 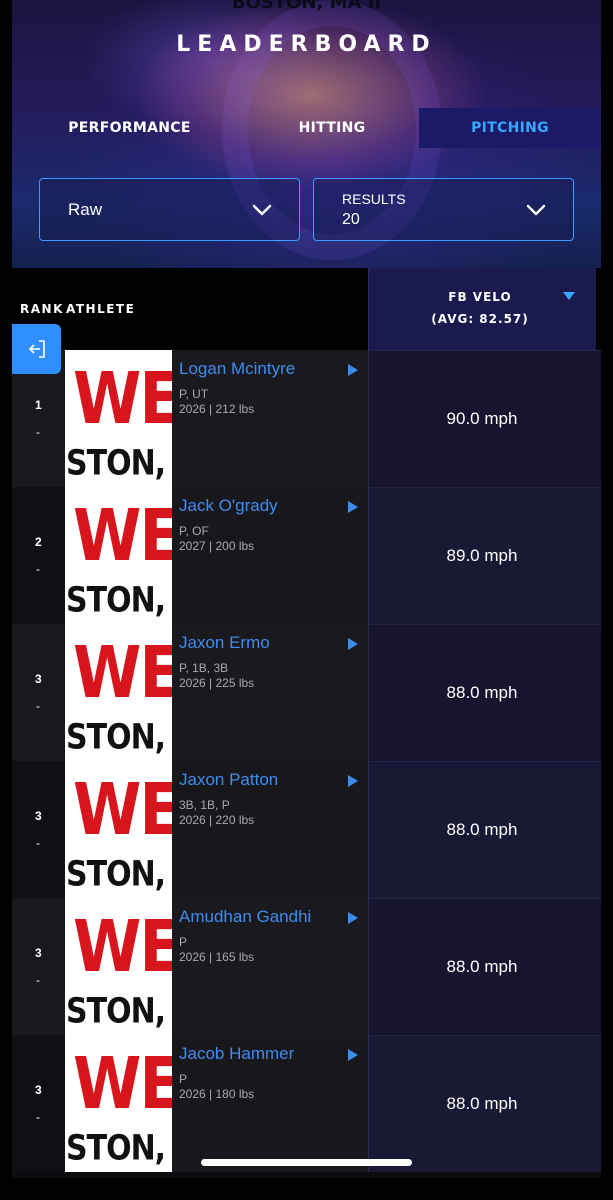 What do you see at coordinates (183, 942) in the screenshot?
I see `athlete-positions: P` at bounding box center [183, 942].